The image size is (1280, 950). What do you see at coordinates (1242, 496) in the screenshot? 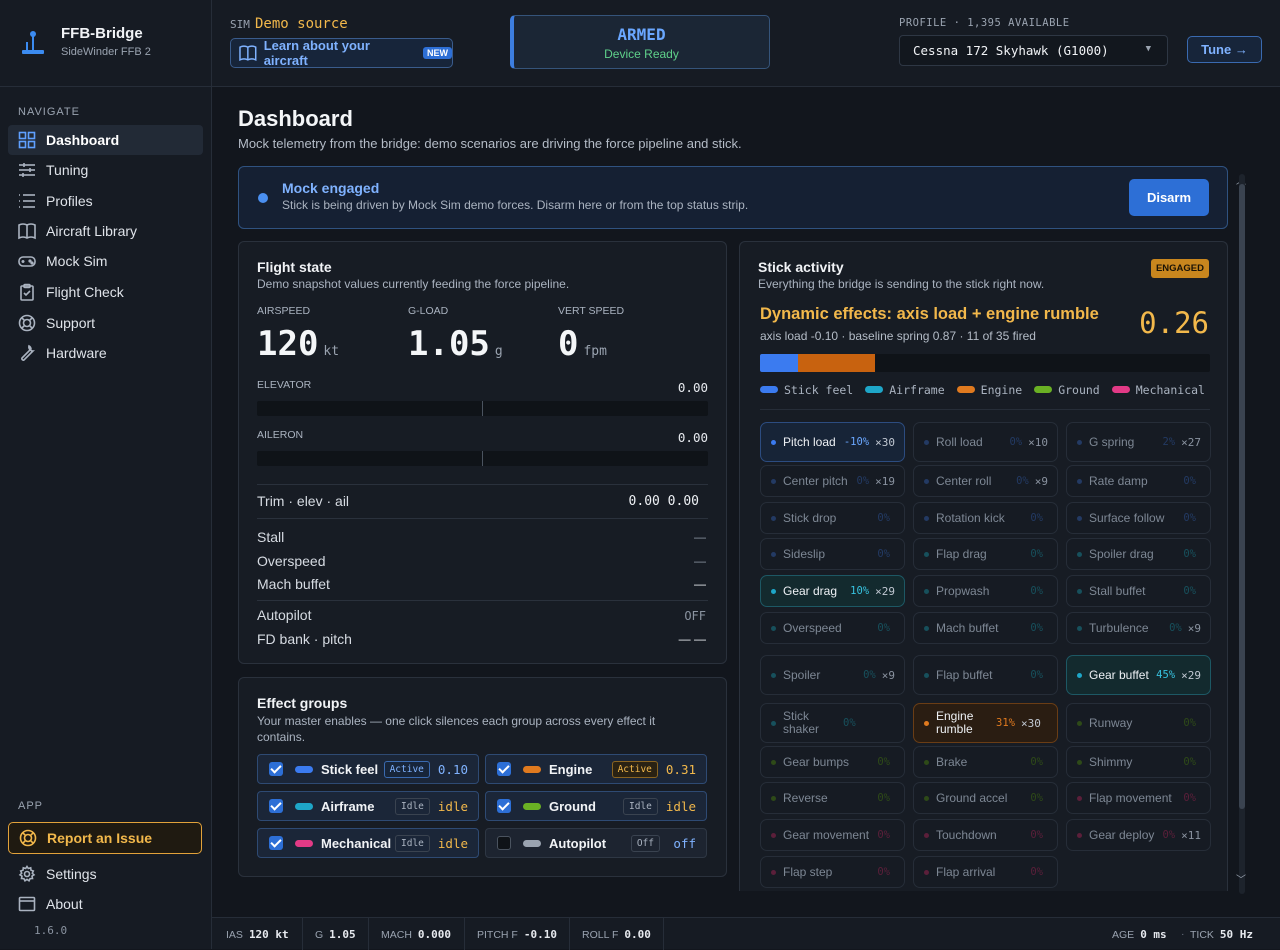
I see `scrollbar-thumb` at bounding box center [1242, 496].